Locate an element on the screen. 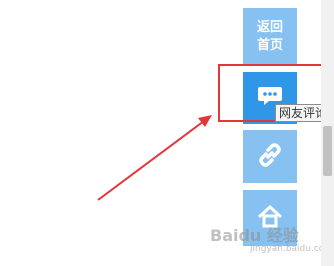 The image size is (334, 266). vertical-scrollbar is located at coordinates (327, 133).